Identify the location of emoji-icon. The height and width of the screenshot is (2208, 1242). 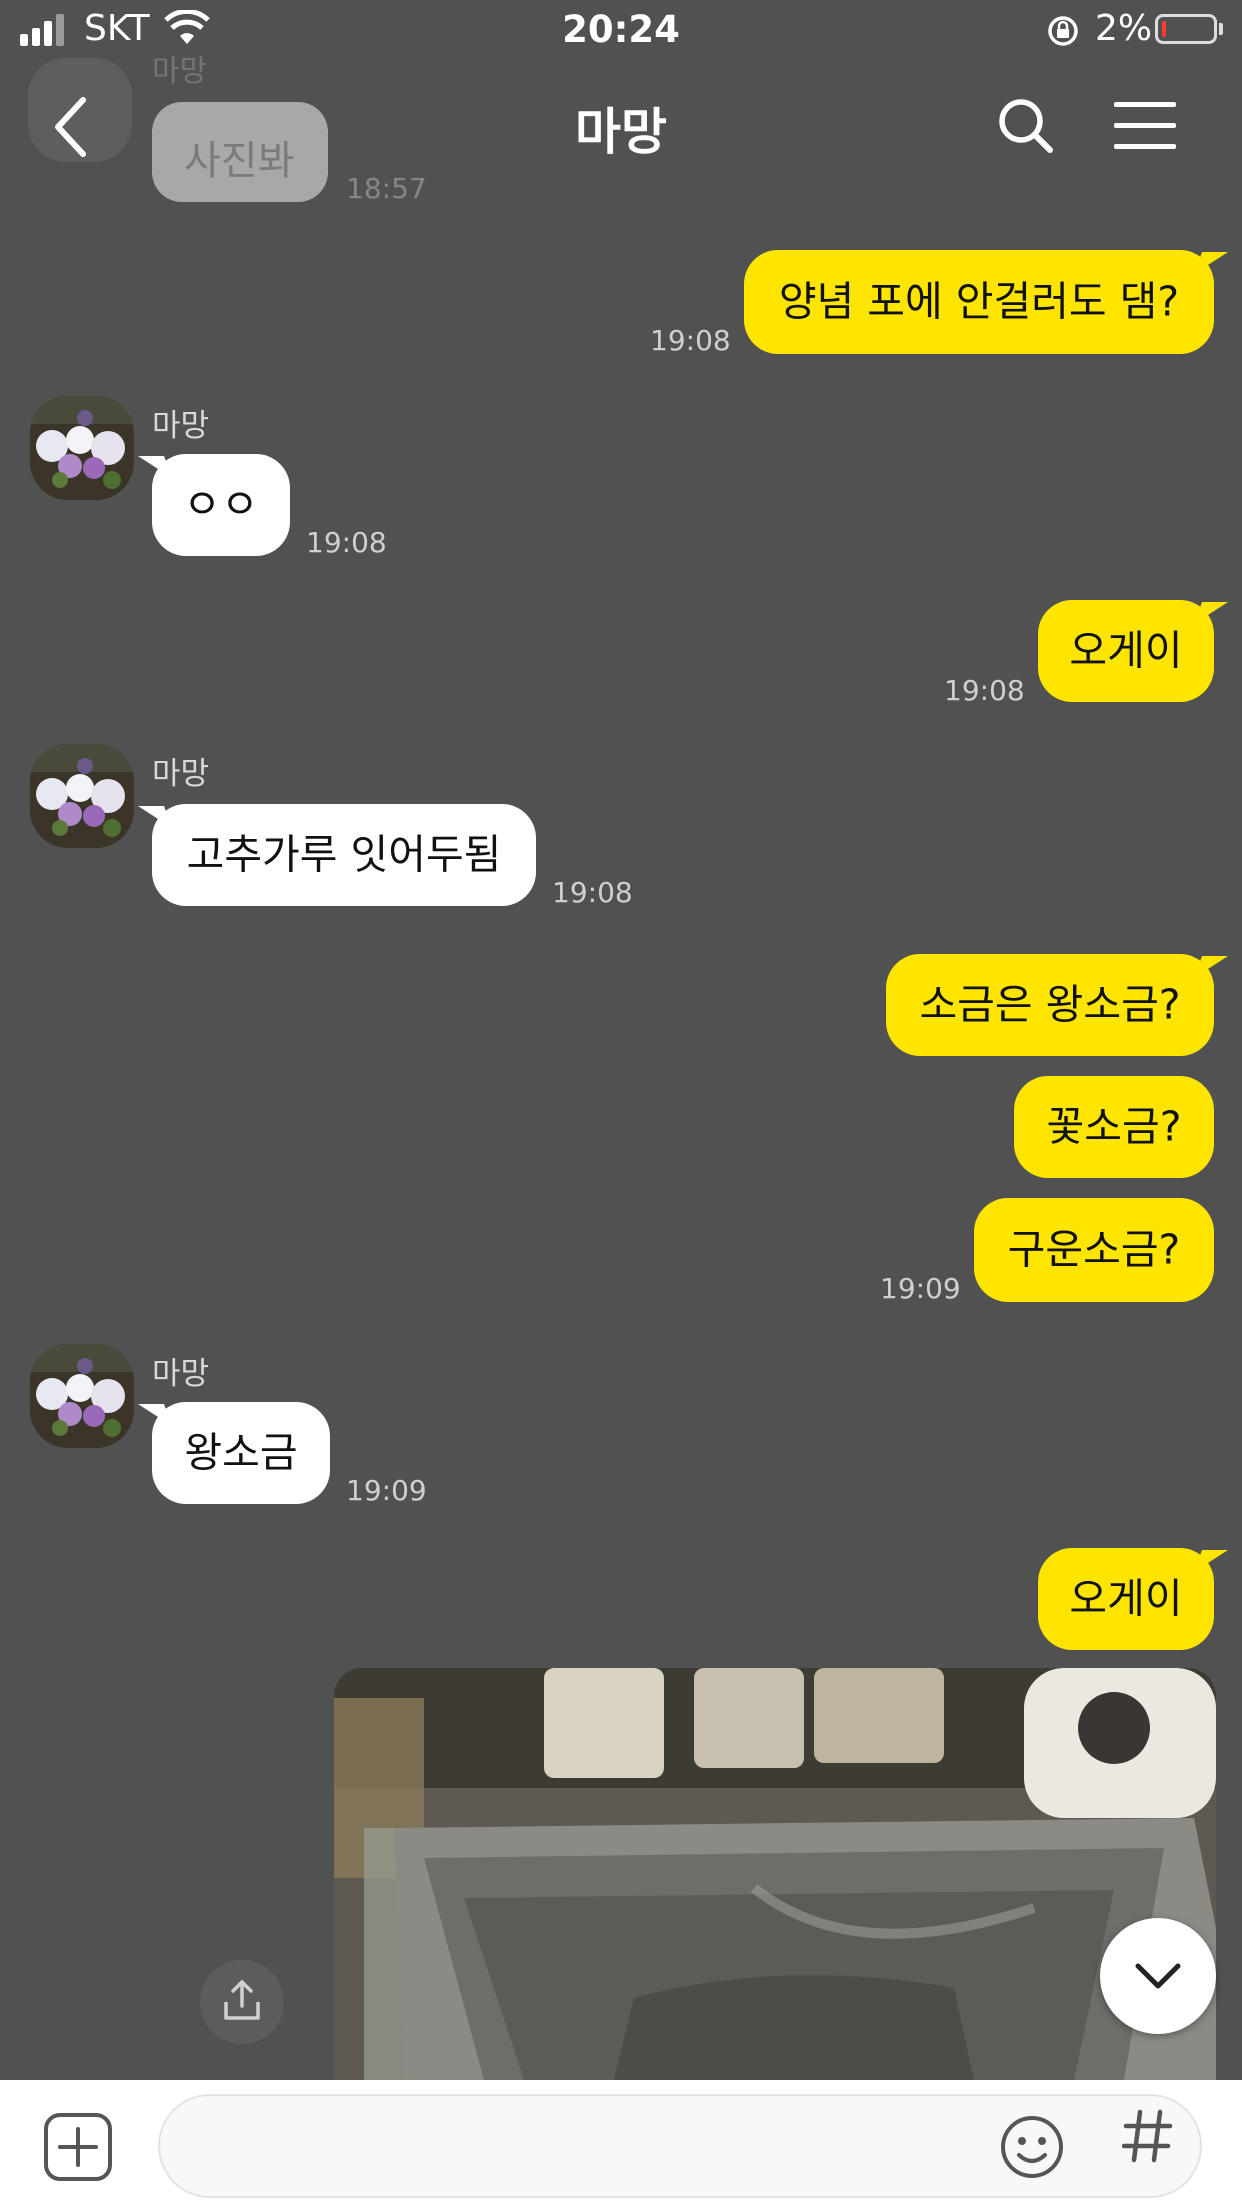
(1032, 2147).